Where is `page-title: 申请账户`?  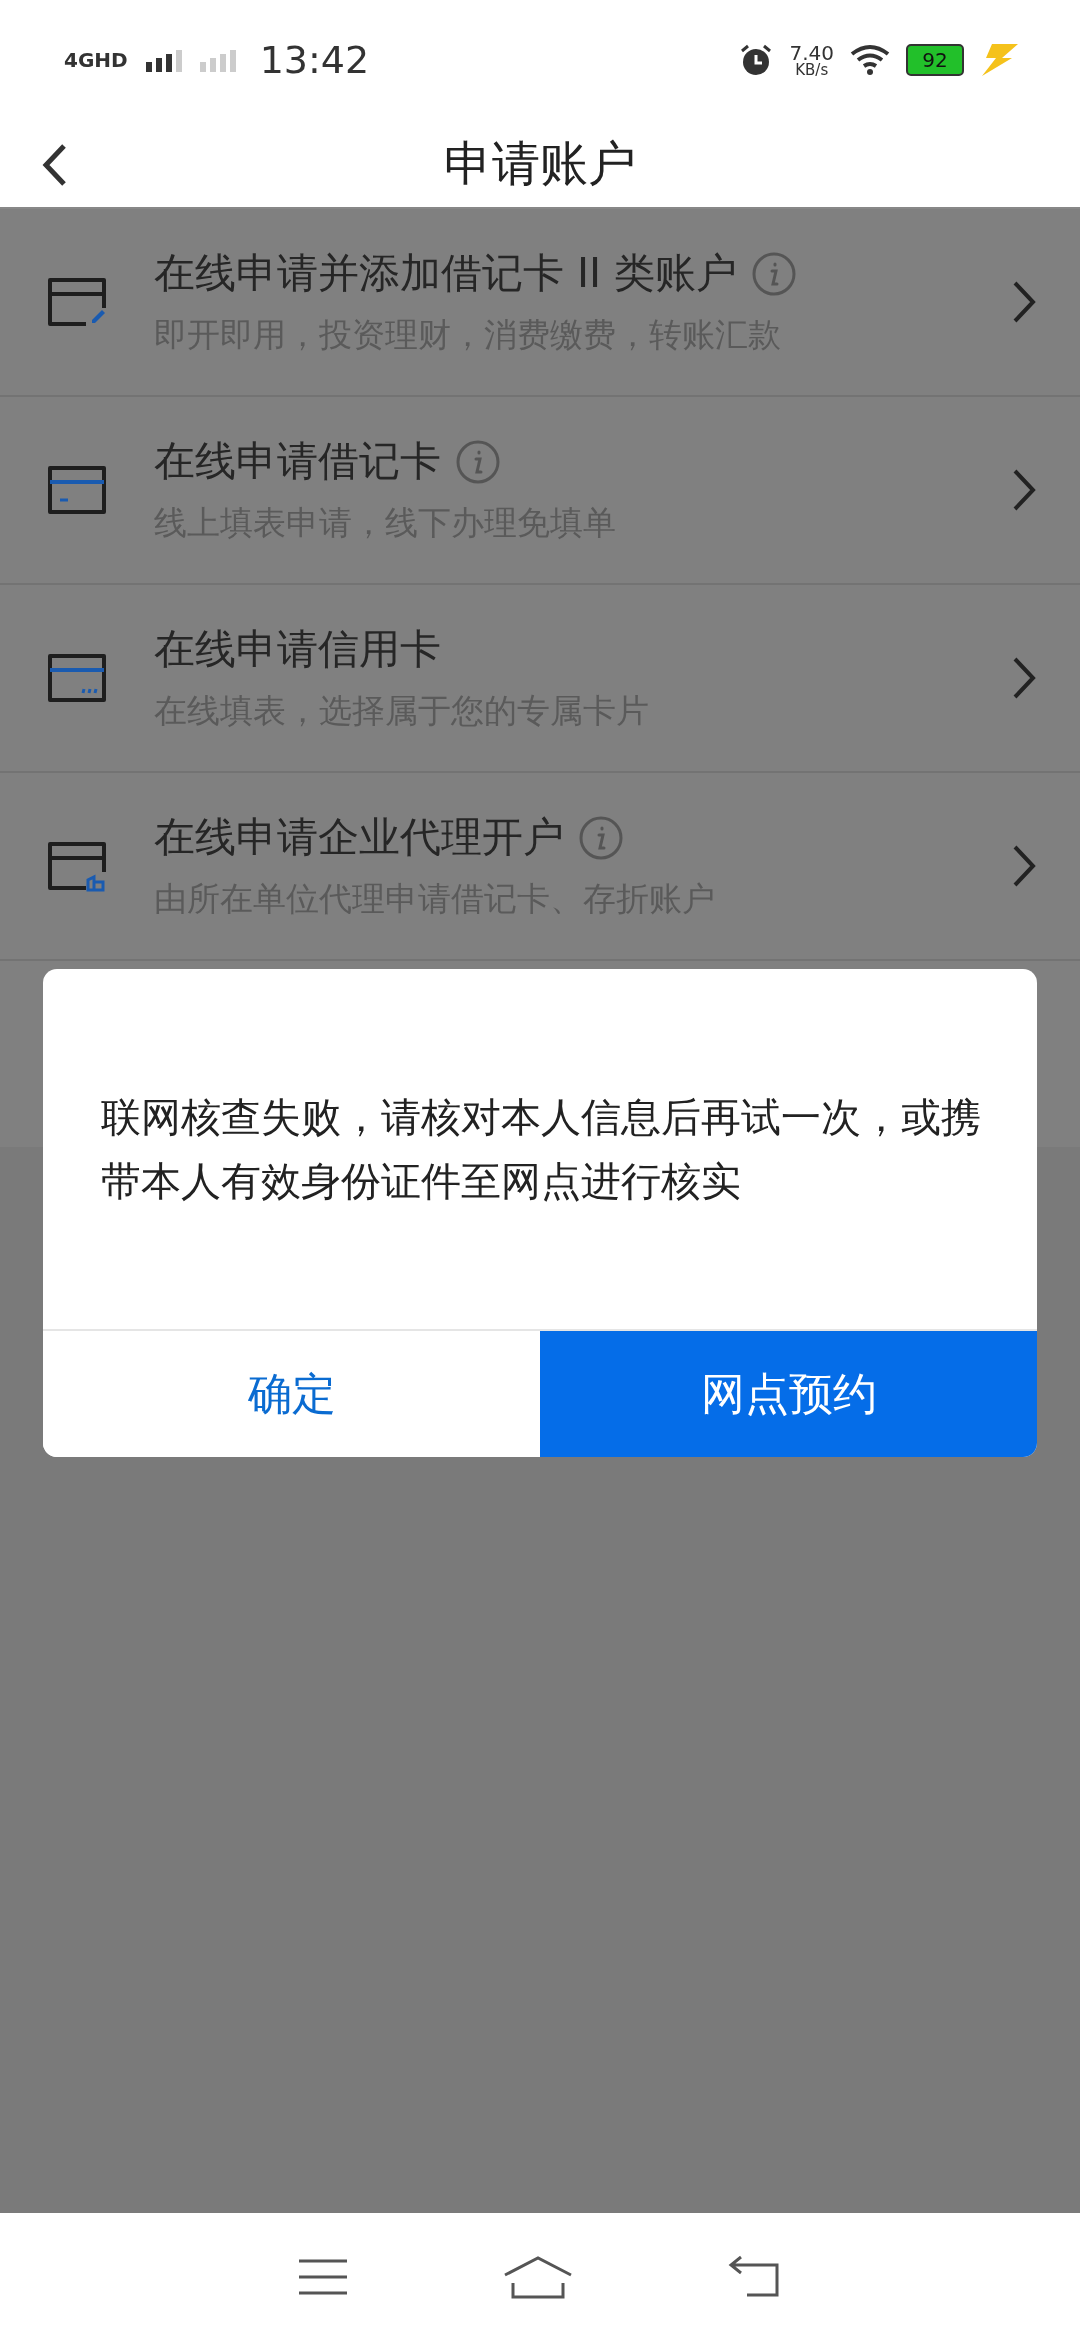
page-title: 申请账户 is located at coordinates (540, 163).